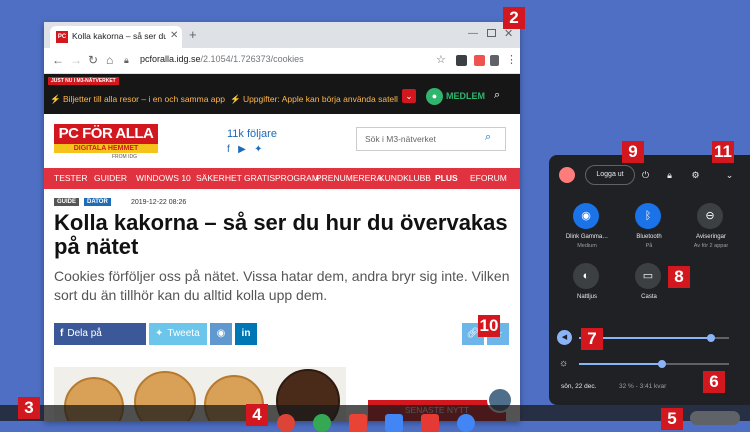 The image size is (750, 432). Describe the element at coordinates (159, 202) in the screenshot. I see `article-date: 2019-12-22 08:26` at that location.